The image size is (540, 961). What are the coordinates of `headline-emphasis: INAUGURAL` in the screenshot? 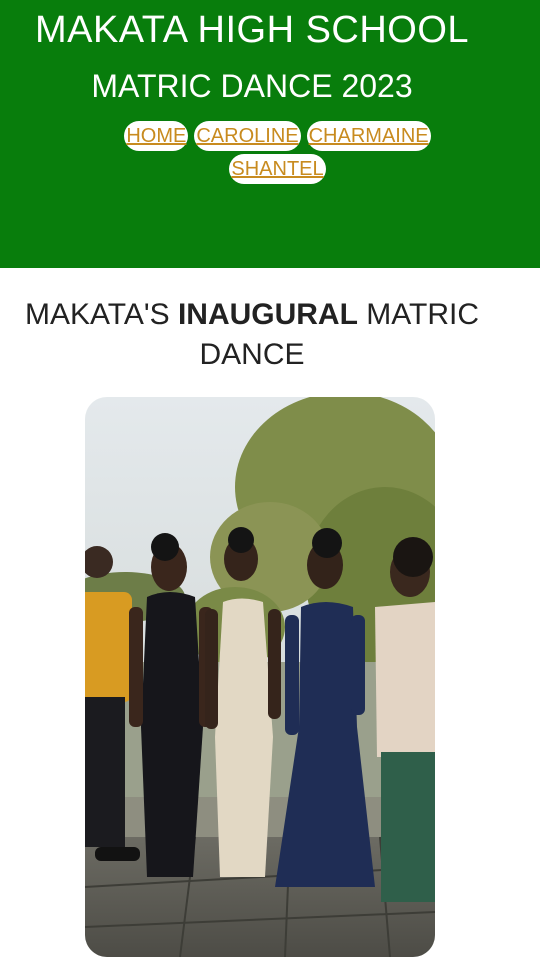 It's located at (267, 314).